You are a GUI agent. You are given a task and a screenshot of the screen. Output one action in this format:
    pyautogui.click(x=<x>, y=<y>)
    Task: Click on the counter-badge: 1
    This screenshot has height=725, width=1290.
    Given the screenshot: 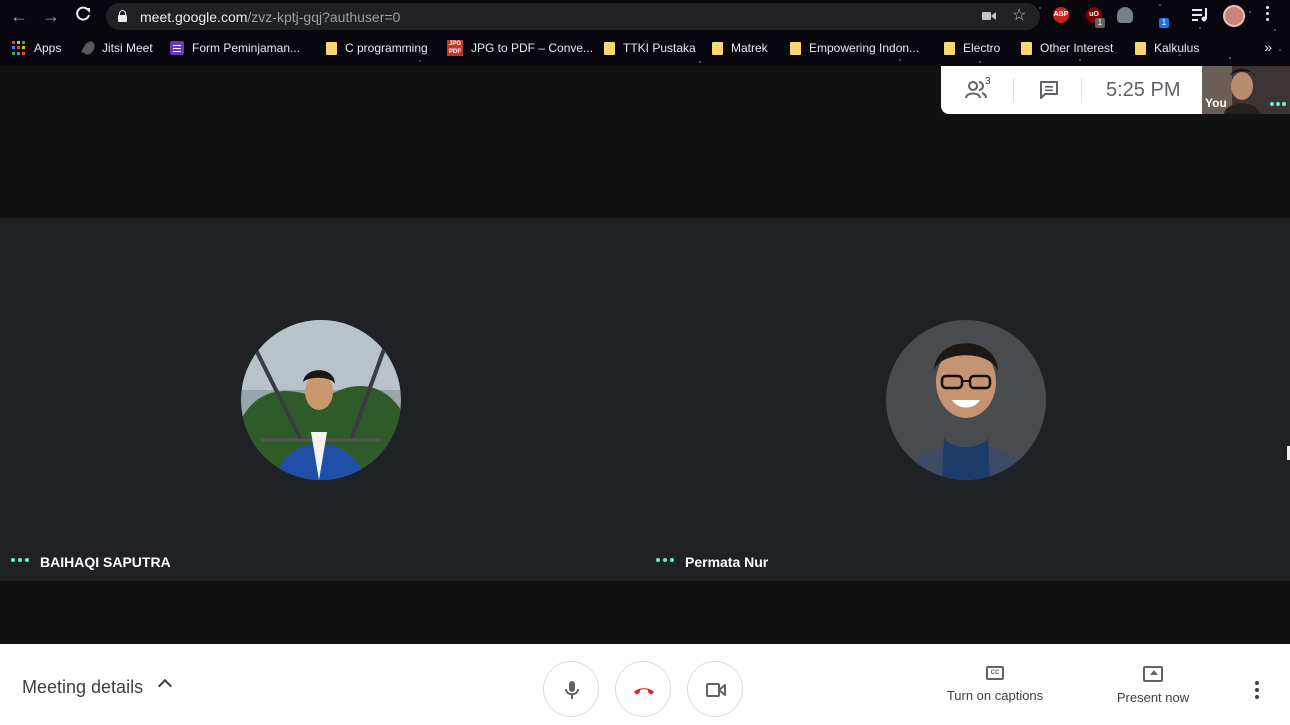 What is the action you would take?
    pyautogui.click(x=1164, y=23)
    